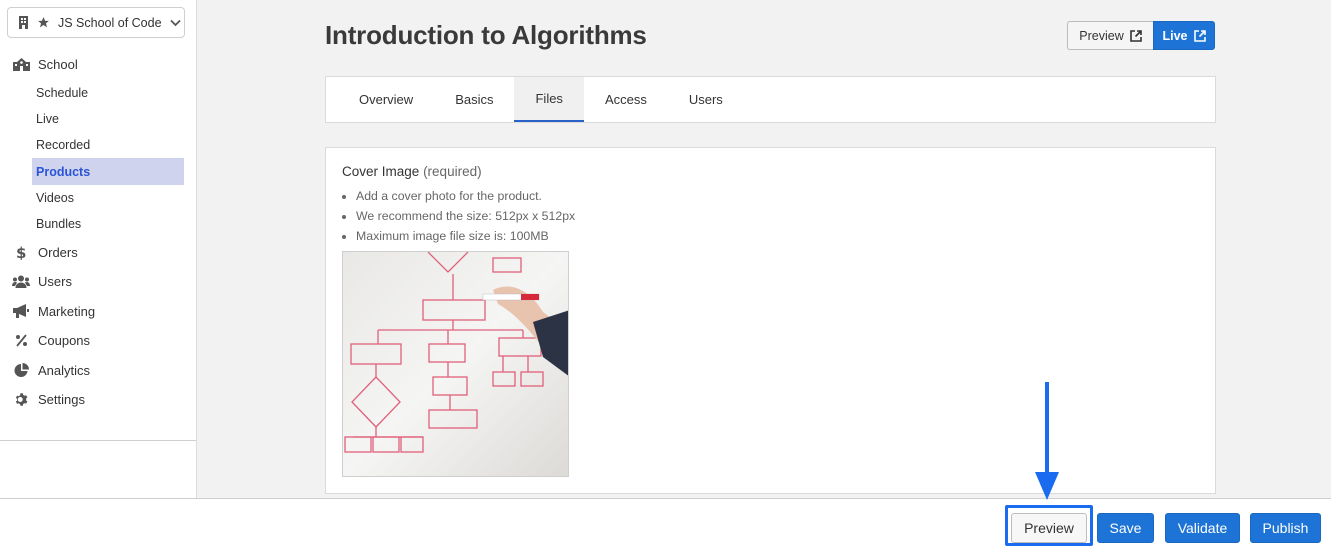 This screenshot has width=1331, height=548. Describe the element at coordinates (108, 171) in the screenshot. I see `sidebar-item-products: Products` at that location.